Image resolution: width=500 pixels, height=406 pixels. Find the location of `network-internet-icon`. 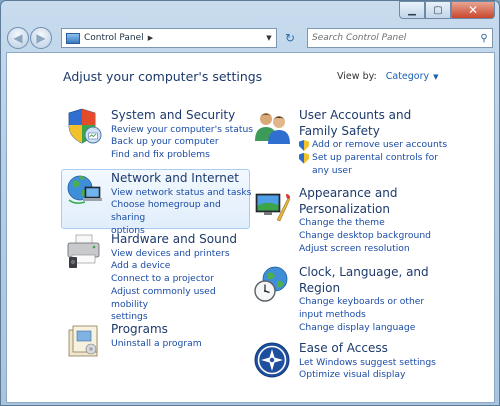

network-internet-icon is located at coordinates (84, 190).